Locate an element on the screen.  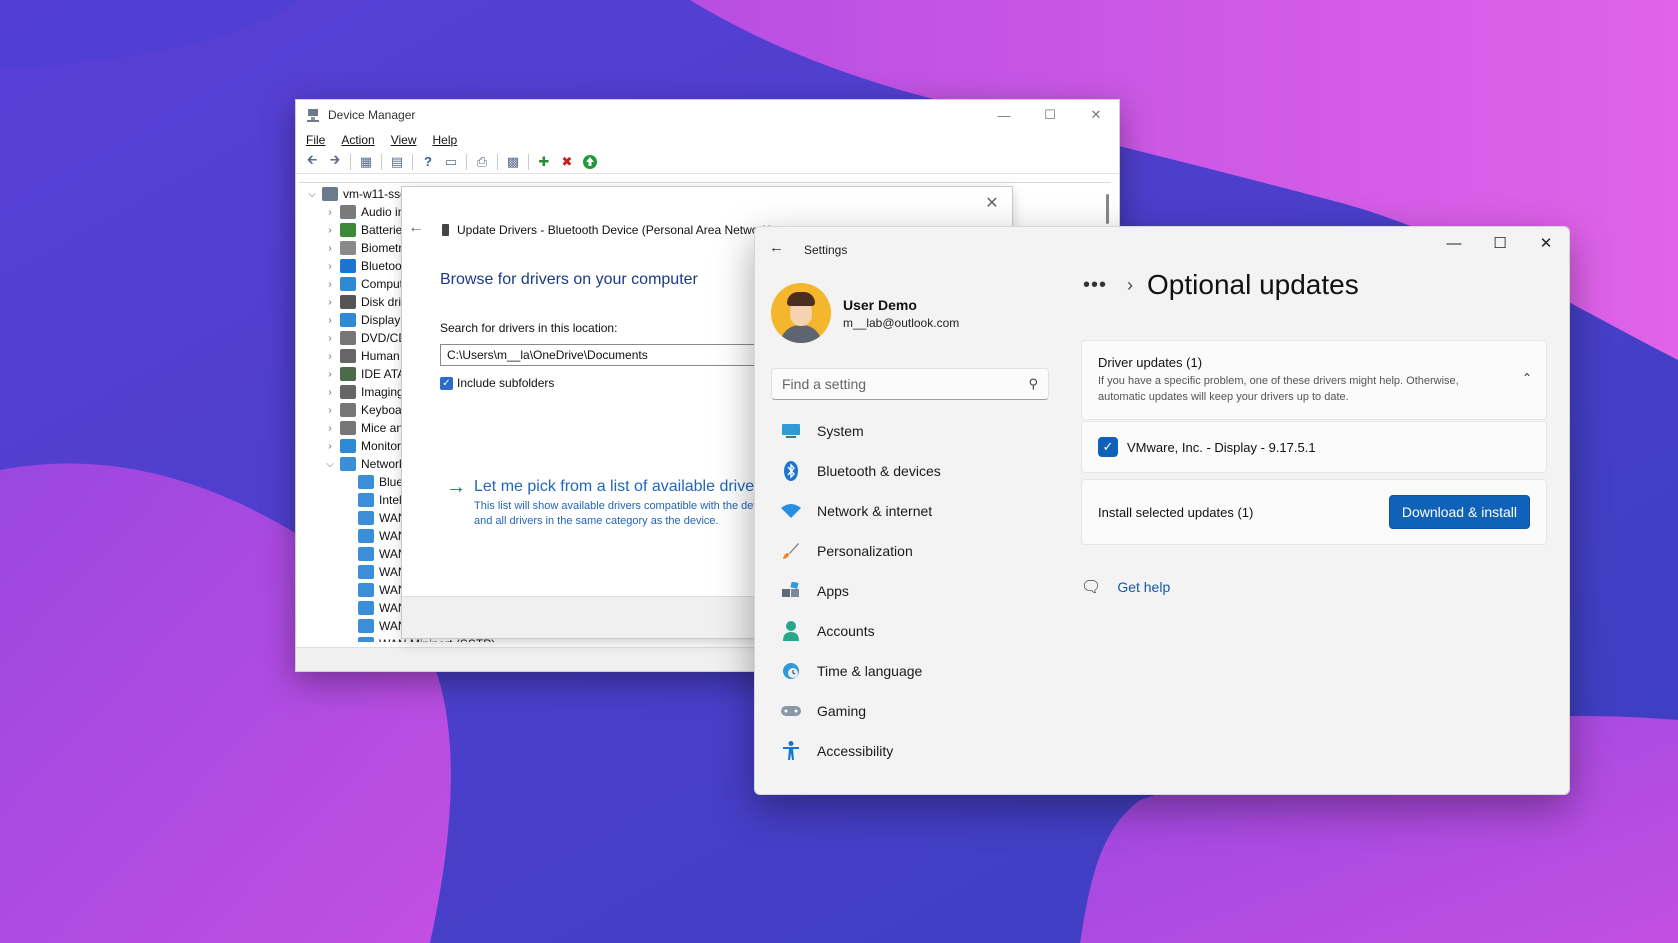
nav-label: Gaming is located at coordinates (842, 711).